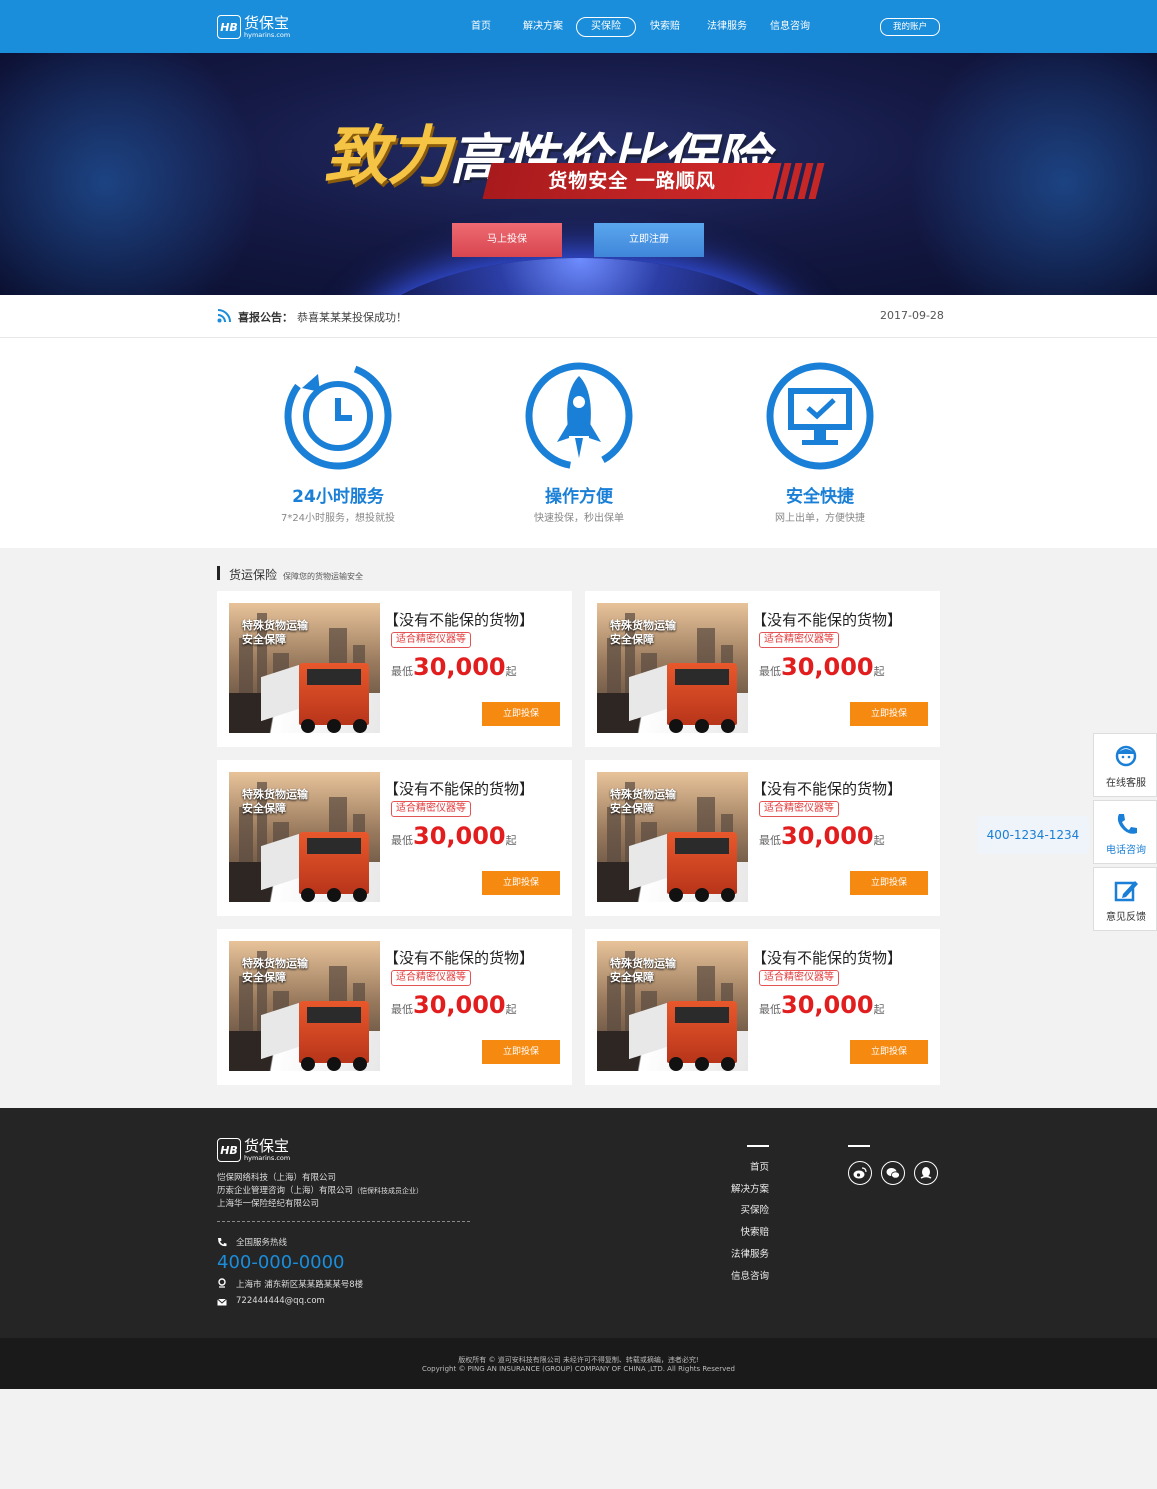  Describe the element at coordinates (758, 1146) in the screenshot. I see `links-bar` at that location.